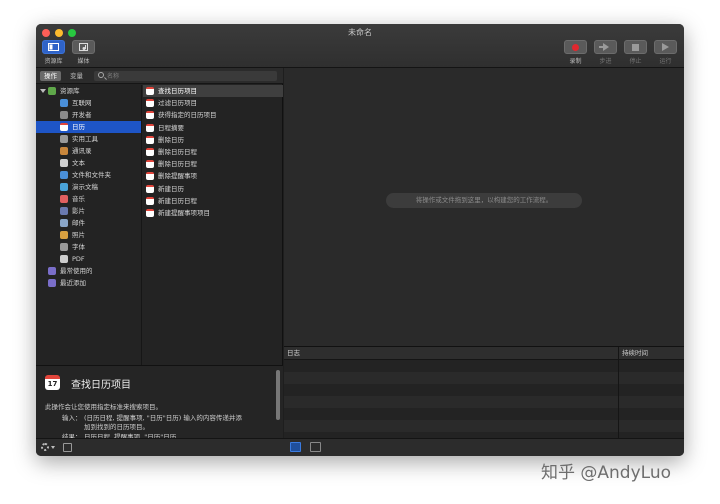 The height and width of the screenshot is (504, 720). I want to click on action-item: 删除提醒事项, so click(213, 176).